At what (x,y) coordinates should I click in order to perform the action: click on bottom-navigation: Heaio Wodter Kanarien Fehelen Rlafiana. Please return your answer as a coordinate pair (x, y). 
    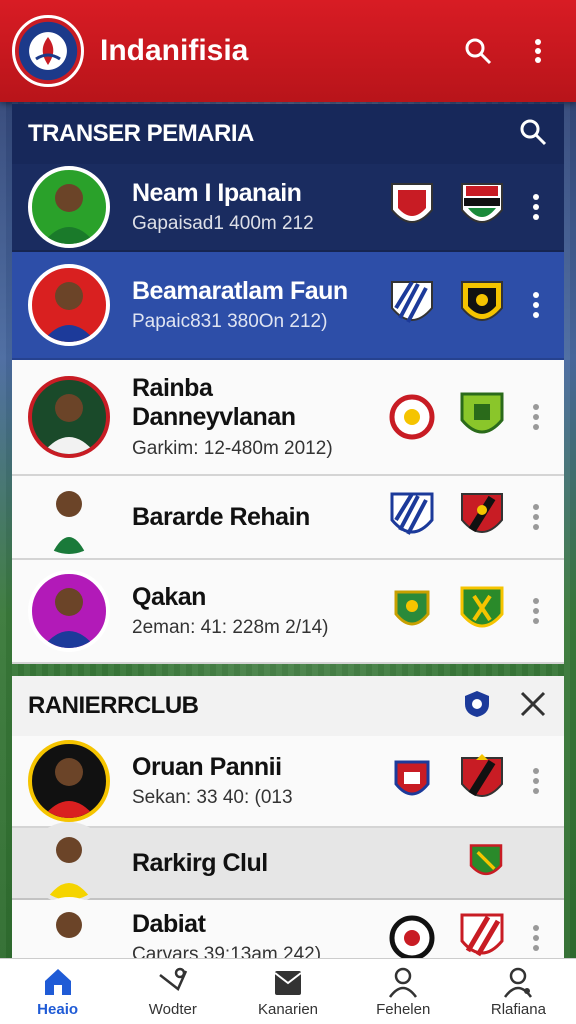
    Looking at the image, I should click on (288, 991).